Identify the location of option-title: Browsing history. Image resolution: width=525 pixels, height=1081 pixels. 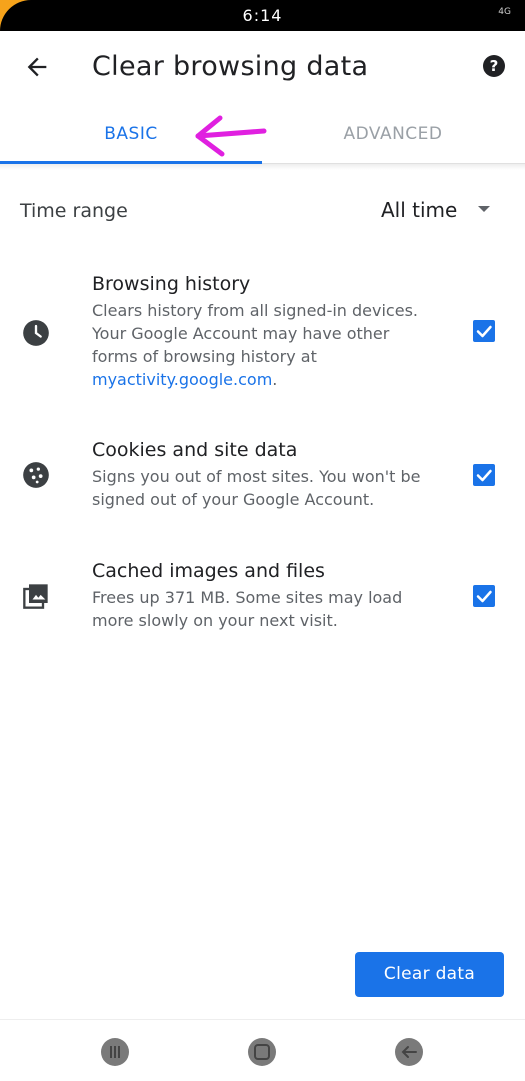
(171, 284).